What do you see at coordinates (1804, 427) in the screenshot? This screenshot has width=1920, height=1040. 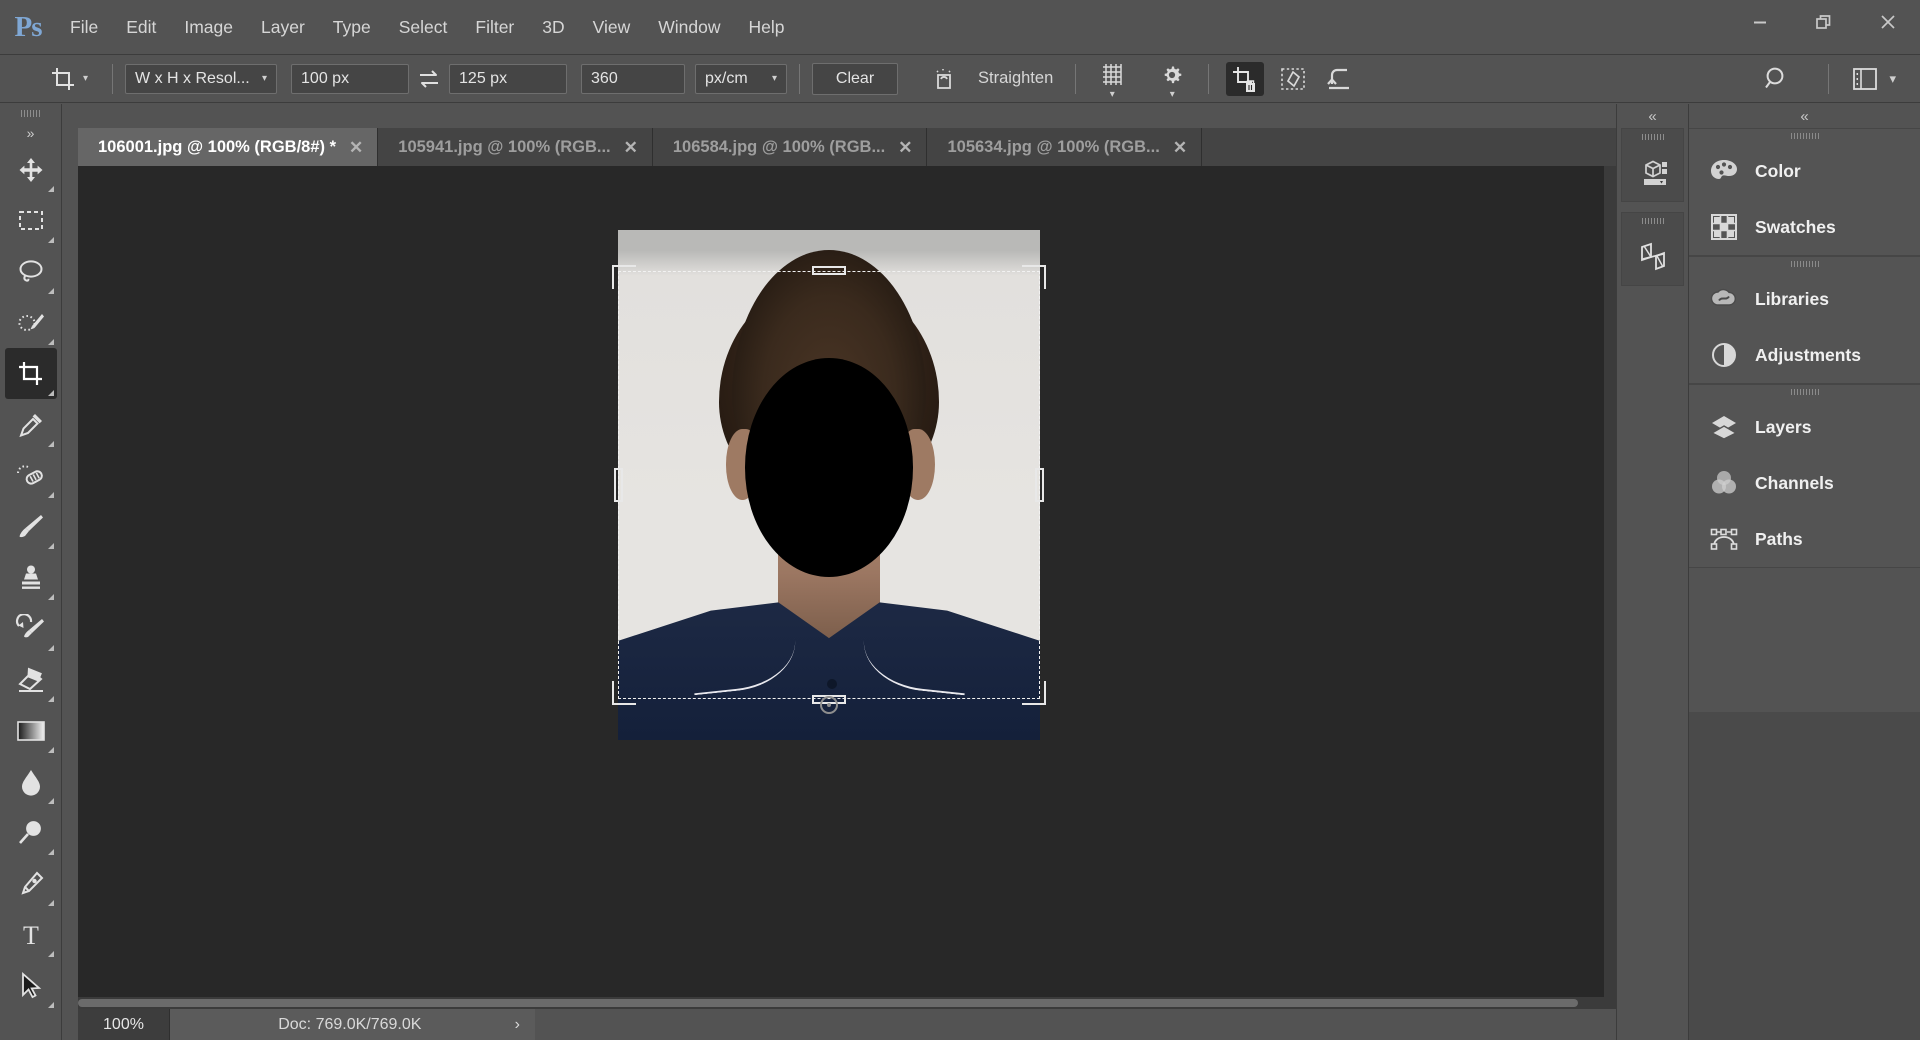 I see `panel-layers: Layers` at bounding box center [1804, 427].